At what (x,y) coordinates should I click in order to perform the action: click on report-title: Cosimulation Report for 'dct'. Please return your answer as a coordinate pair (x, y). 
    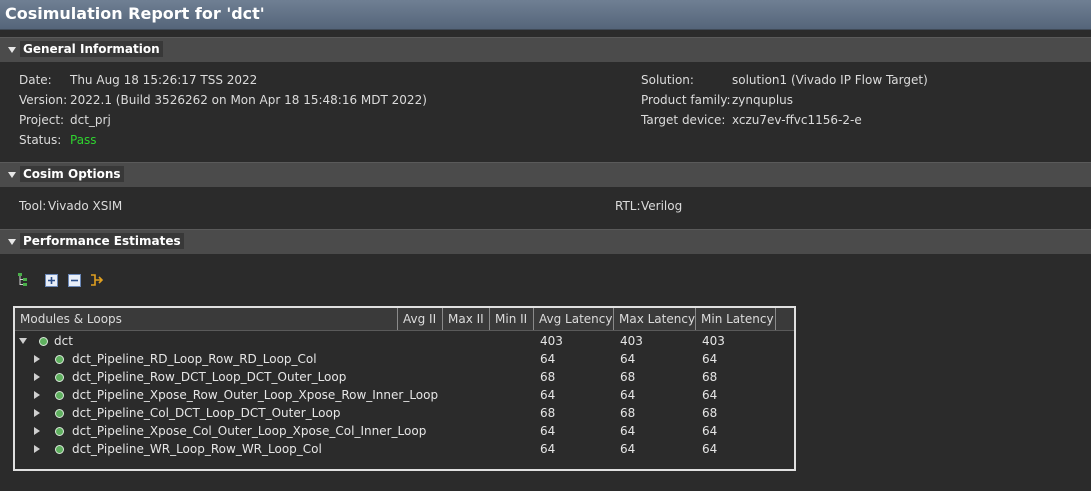
    Looking at the image, I should click on (135, 13).